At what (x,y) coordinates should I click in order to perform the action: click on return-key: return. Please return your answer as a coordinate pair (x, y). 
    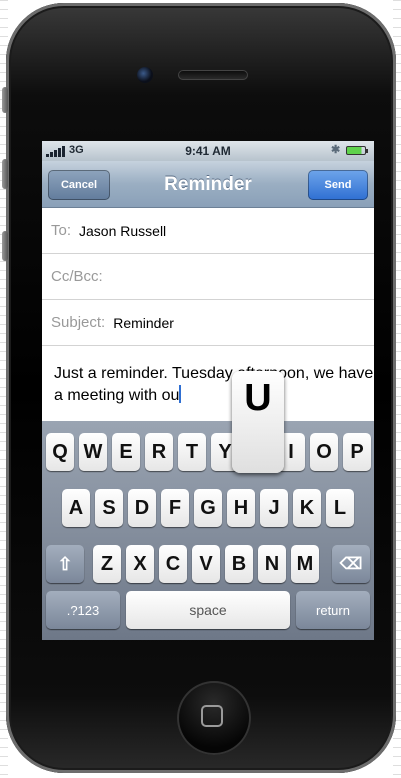
    Looking at the image, I should click on (333, 610).